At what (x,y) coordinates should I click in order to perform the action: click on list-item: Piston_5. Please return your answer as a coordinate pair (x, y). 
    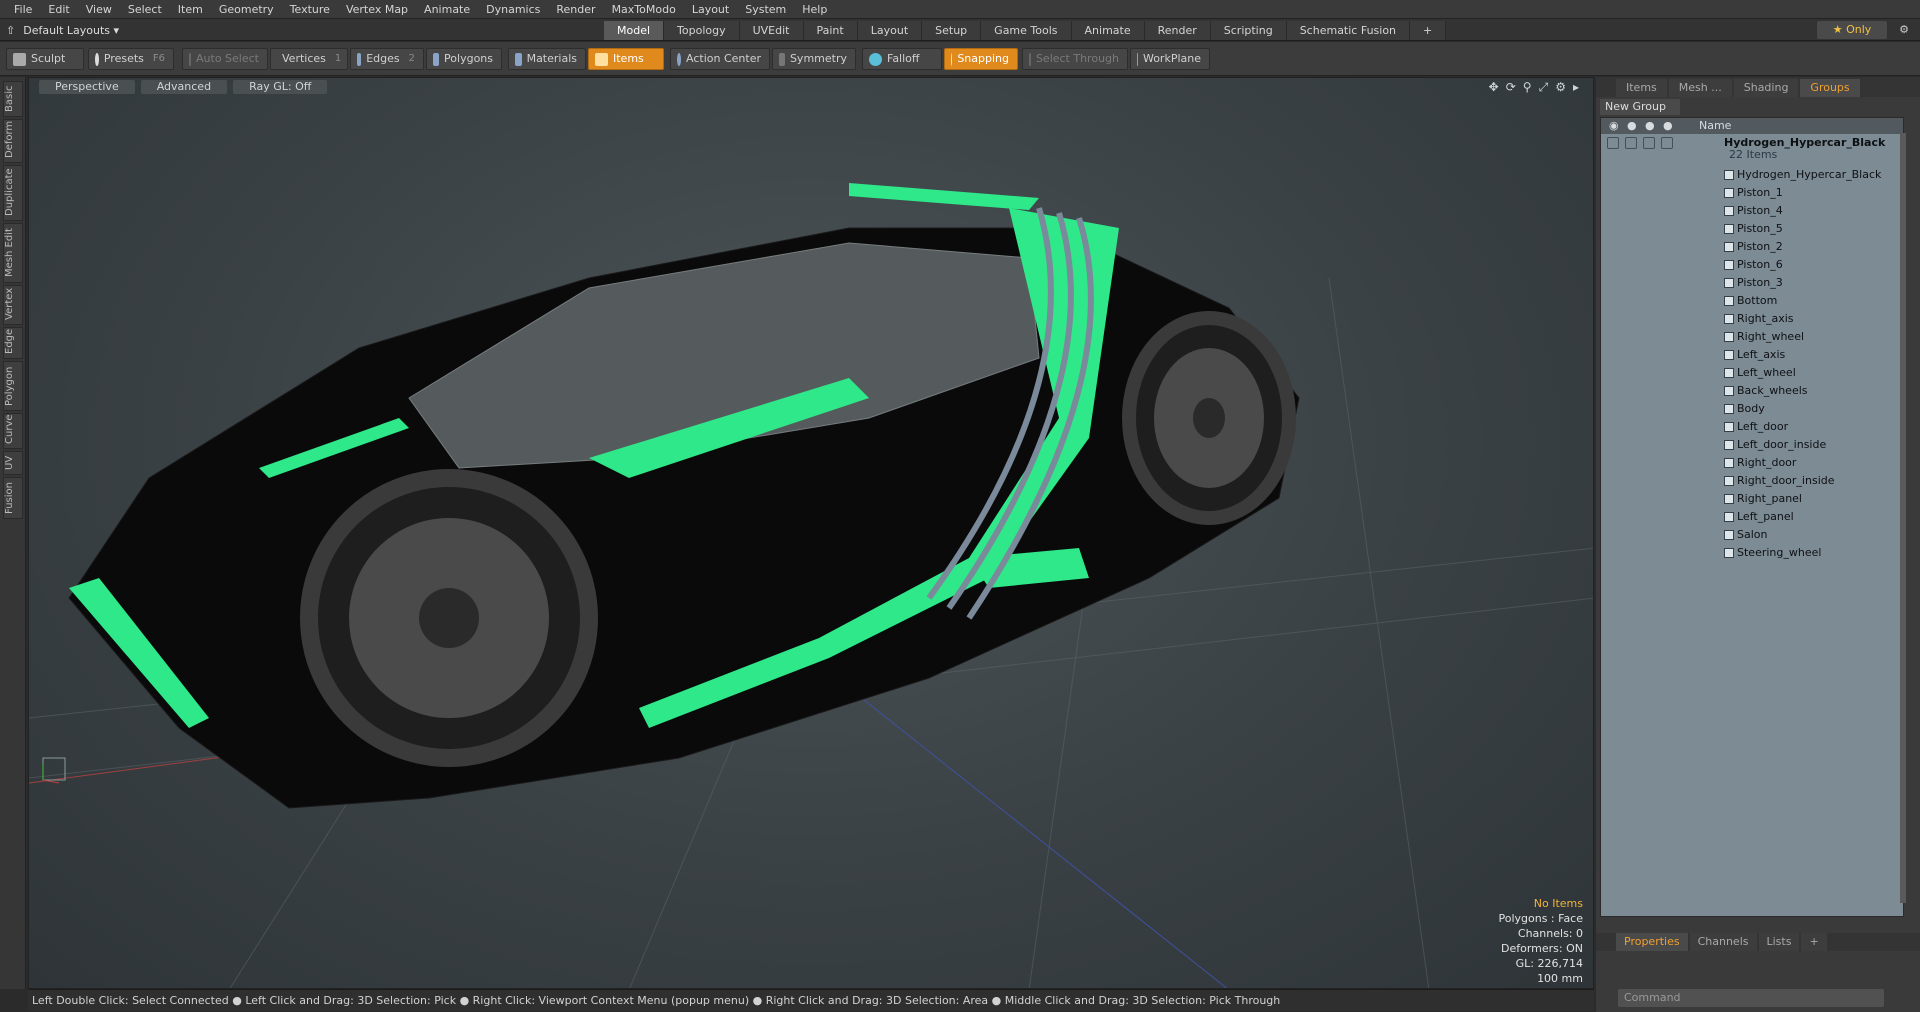
    Looking at the image, I should click on (1752, 229).